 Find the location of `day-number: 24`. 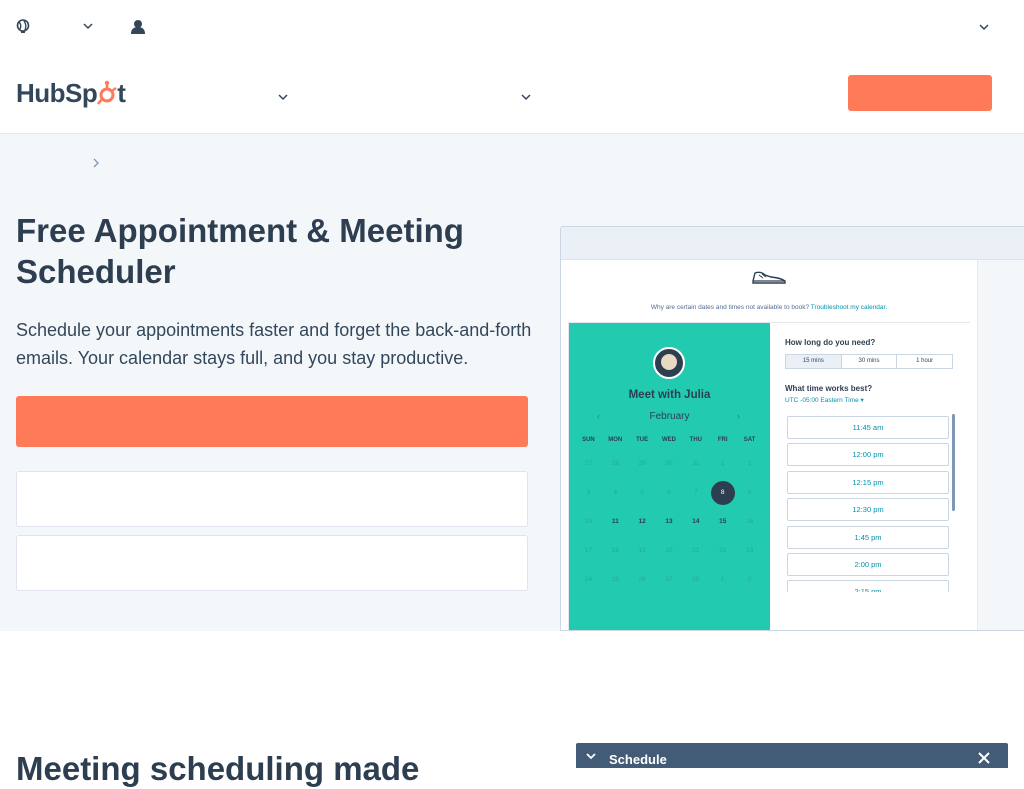

day-number: 24 is located at coordinates (588, 579).